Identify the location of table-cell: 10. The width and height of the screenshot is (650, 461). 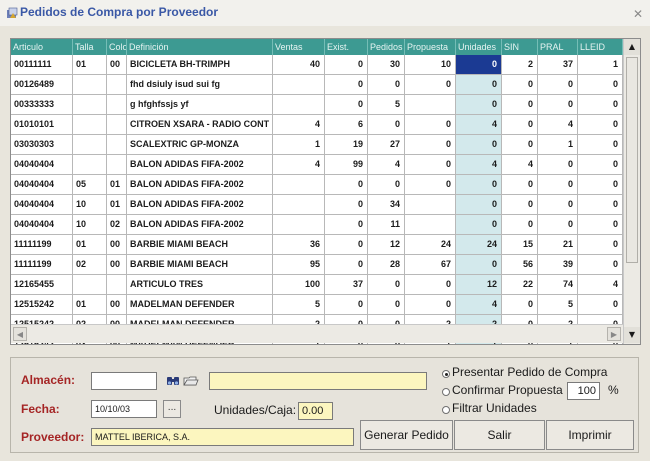
(90, 204).